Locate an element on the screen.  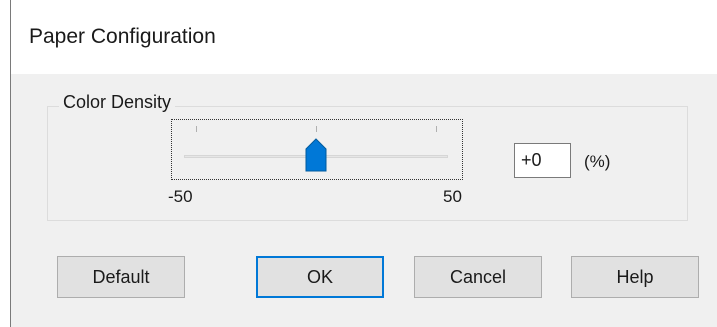
color-density-value-field: +0 is located at coordinates (542, 160).